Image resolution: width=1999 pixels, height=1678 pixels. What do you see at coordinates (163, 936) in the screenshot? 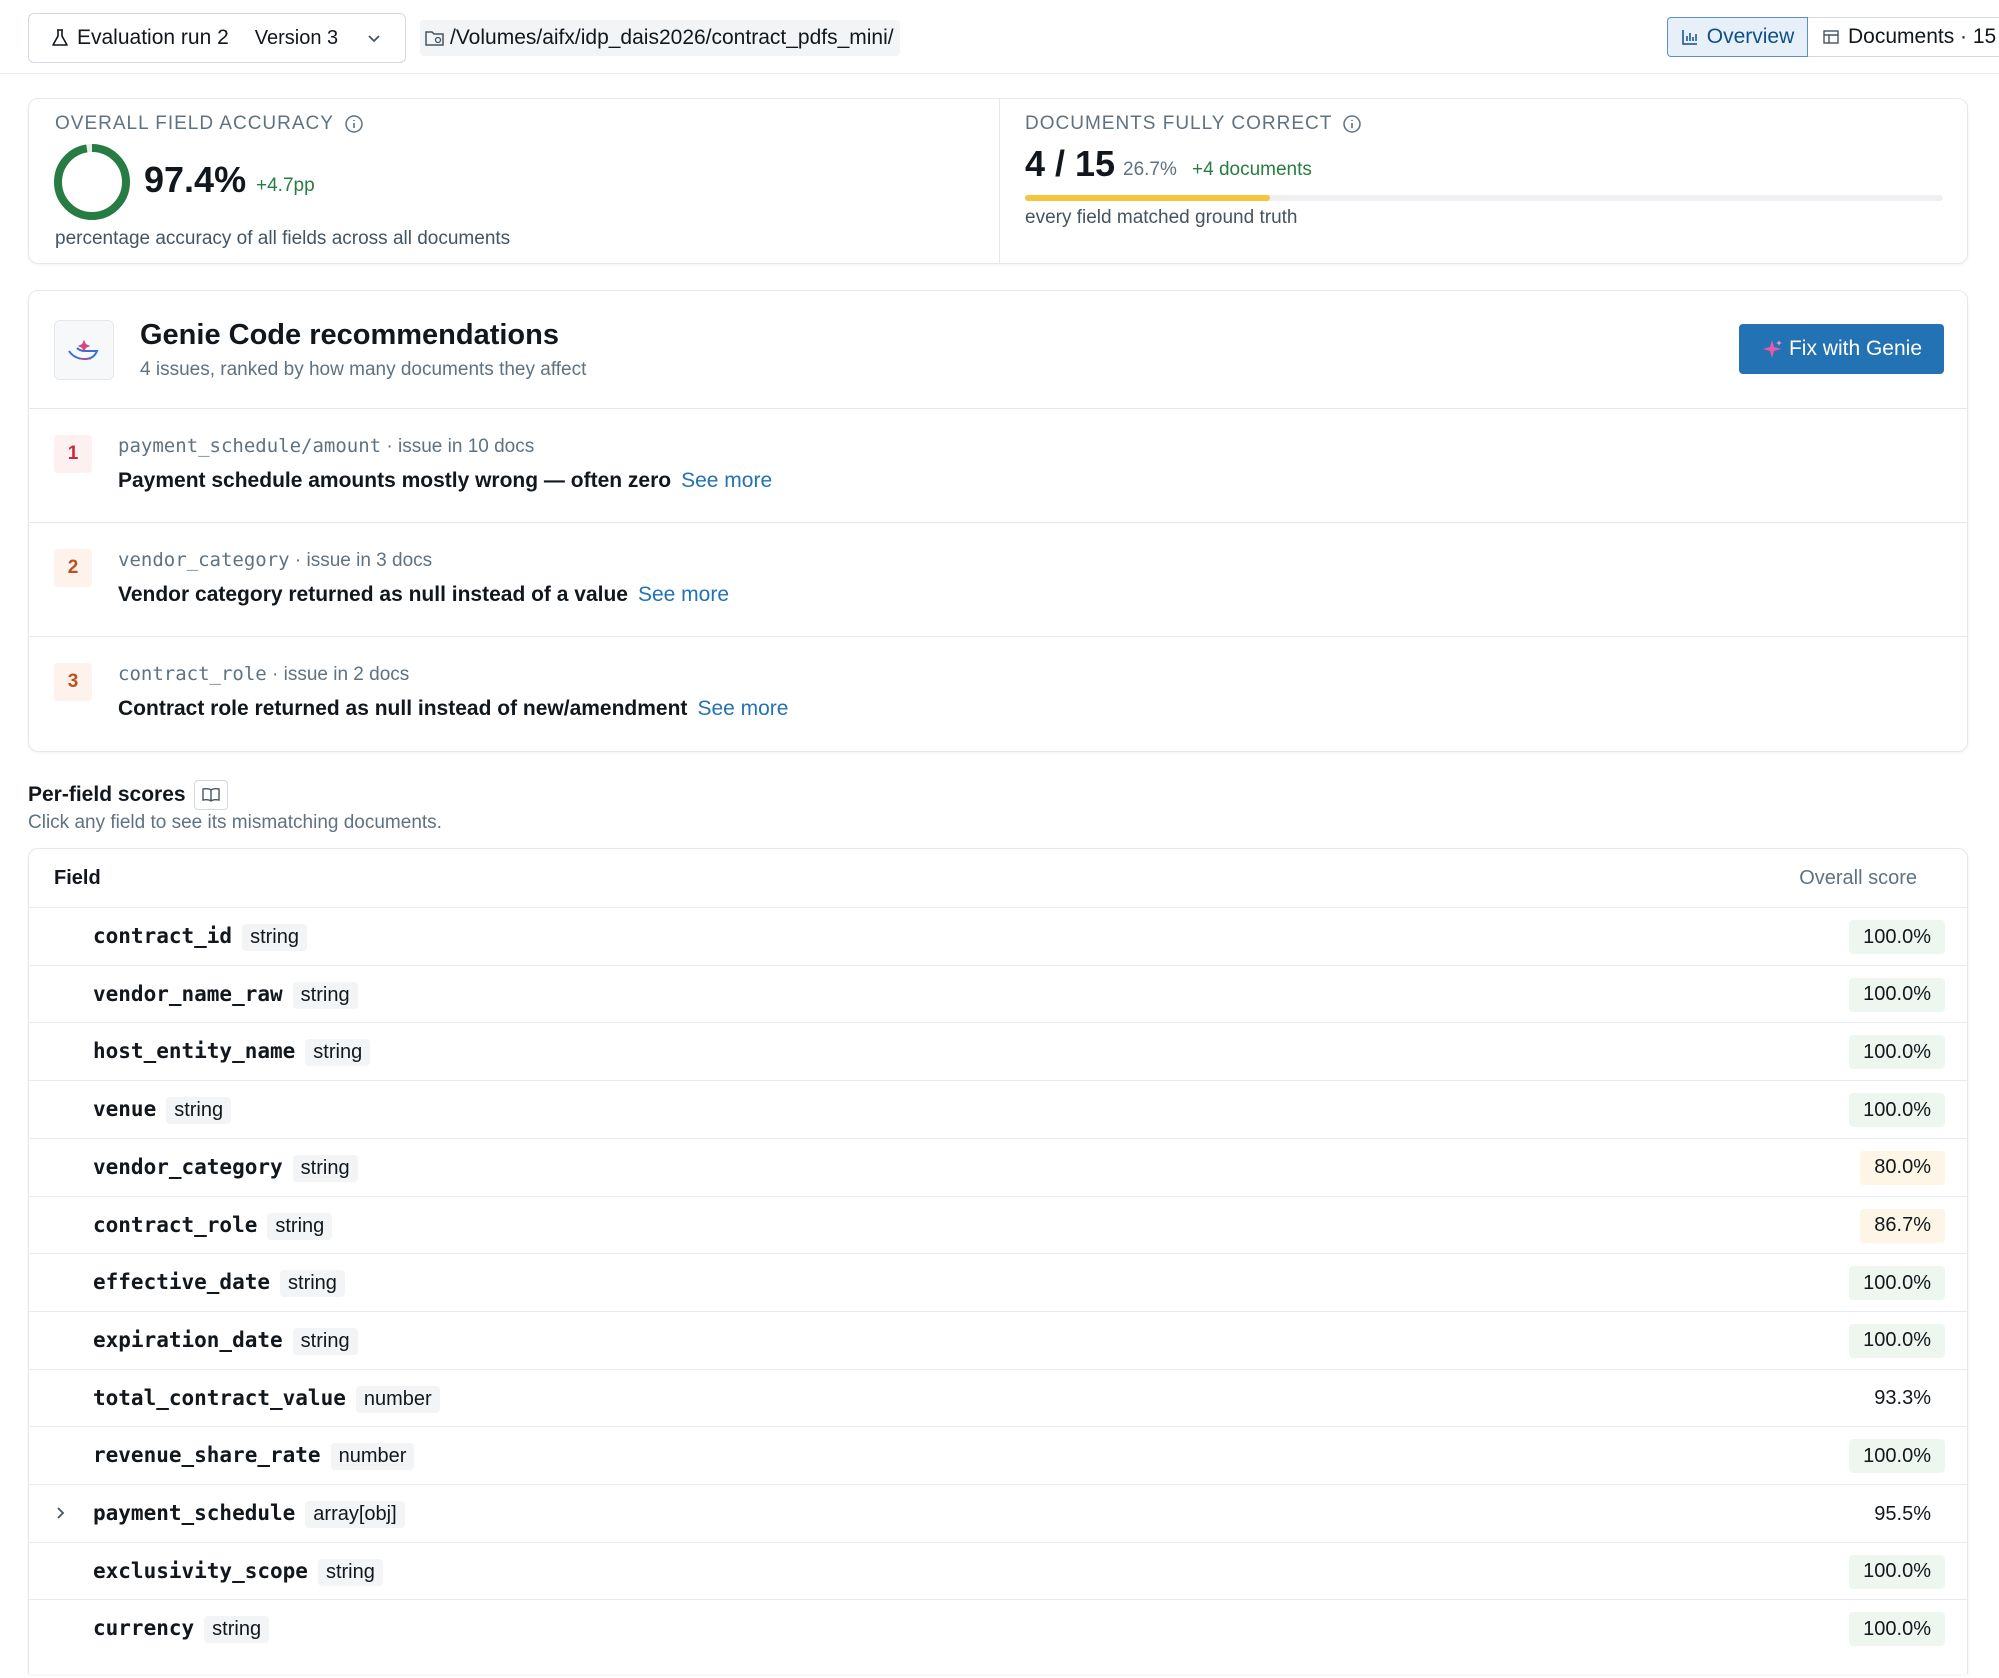
I see `field-name-text: contract_id` at bounding box center [163, 936].